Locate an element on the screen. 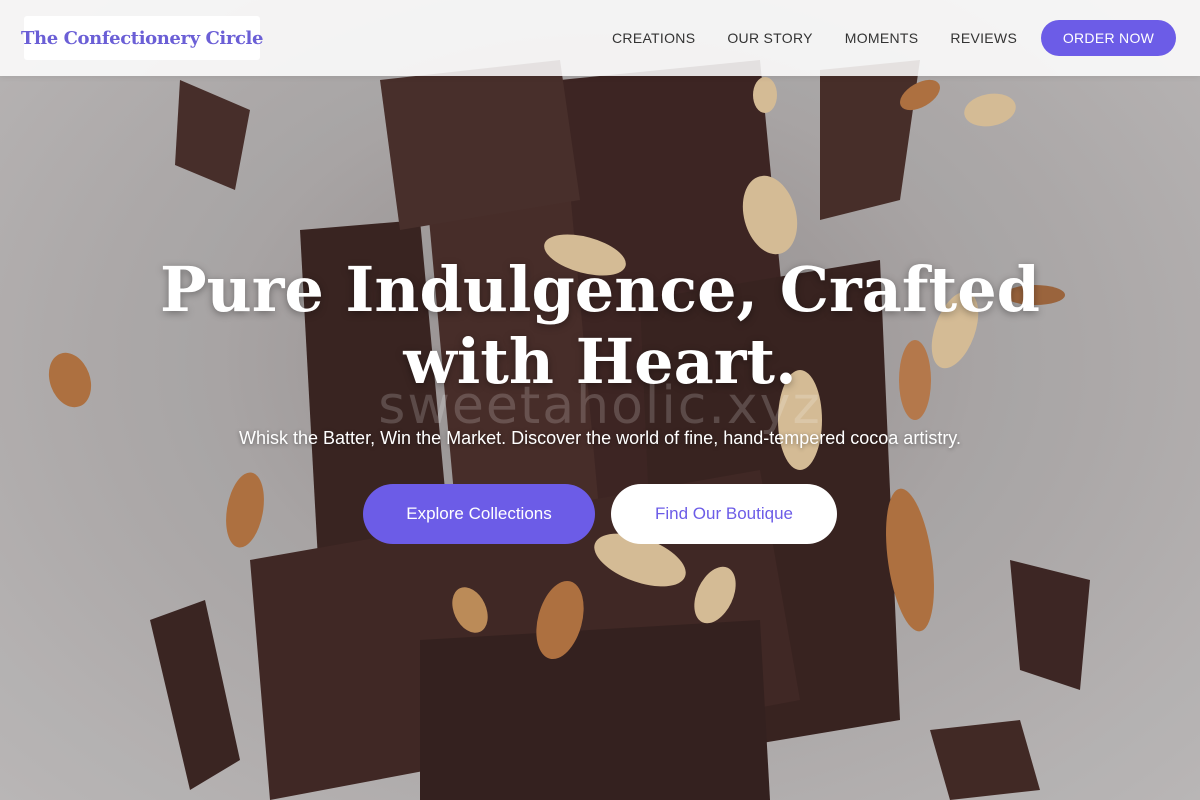 The width and height of the screenshot is (1200, 800). logo: The Confectionery Circle is located at coordinates (142, 38).